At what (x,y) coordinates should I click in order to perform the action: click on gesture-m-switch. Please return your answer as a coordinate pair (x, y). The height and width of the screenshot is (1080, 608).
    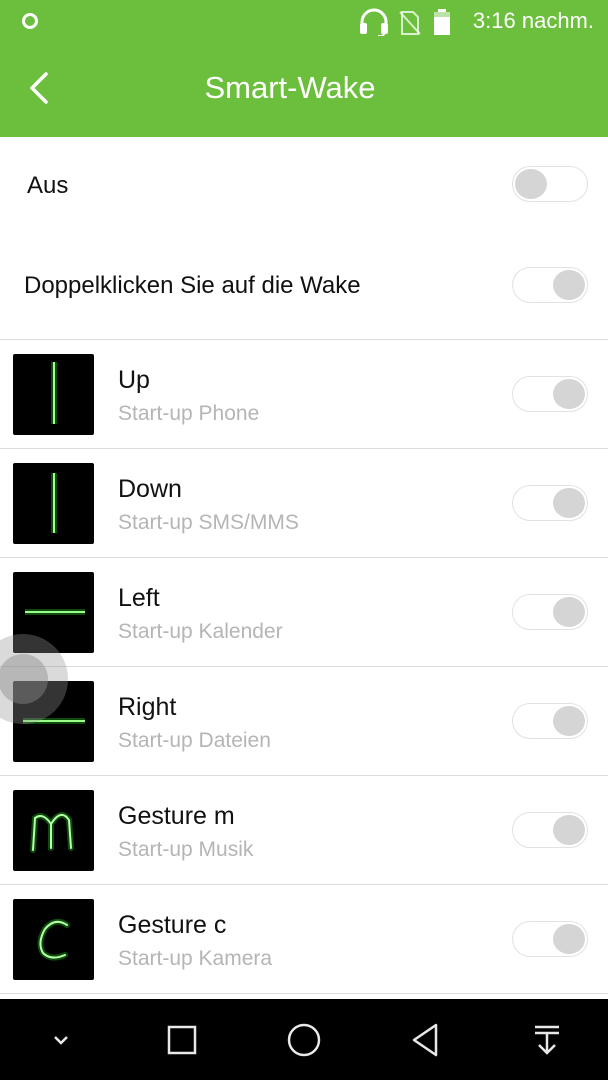
    Looking at the image, I should click on (550, 830).